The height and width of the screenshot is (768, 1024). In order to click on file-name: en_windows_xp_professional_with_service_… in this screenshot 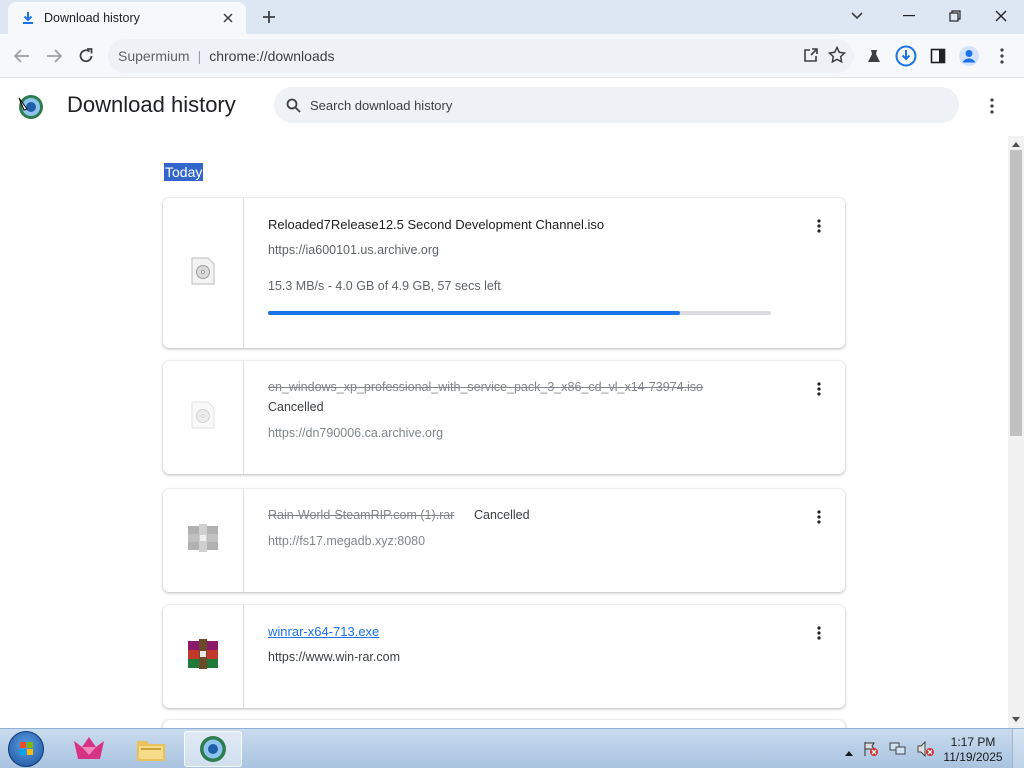, I will do `click(486, 387)`.